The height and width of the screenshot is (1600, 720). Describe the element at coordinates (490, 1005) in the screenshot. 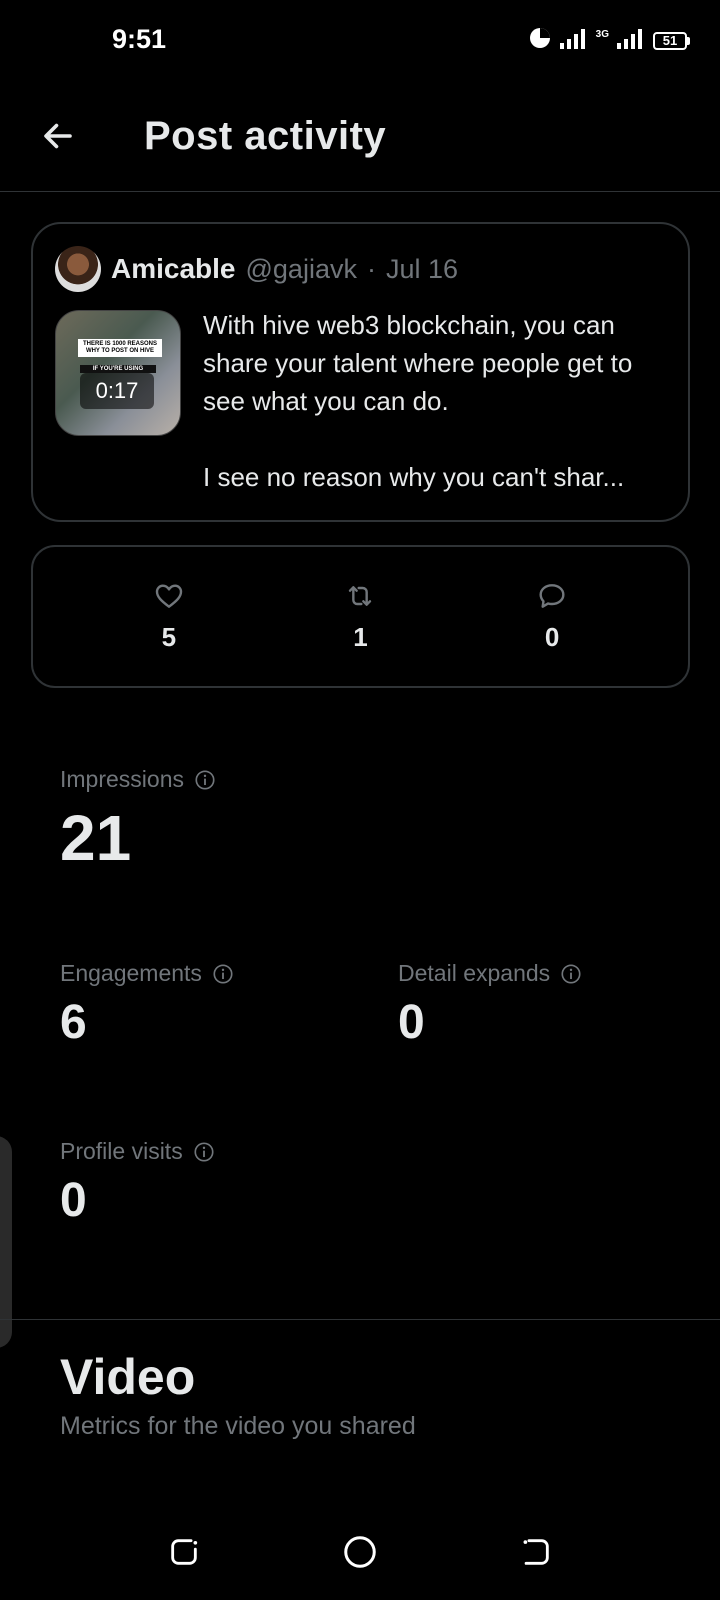

I see `detail-expands-metric: Detail expands 0` at that location.